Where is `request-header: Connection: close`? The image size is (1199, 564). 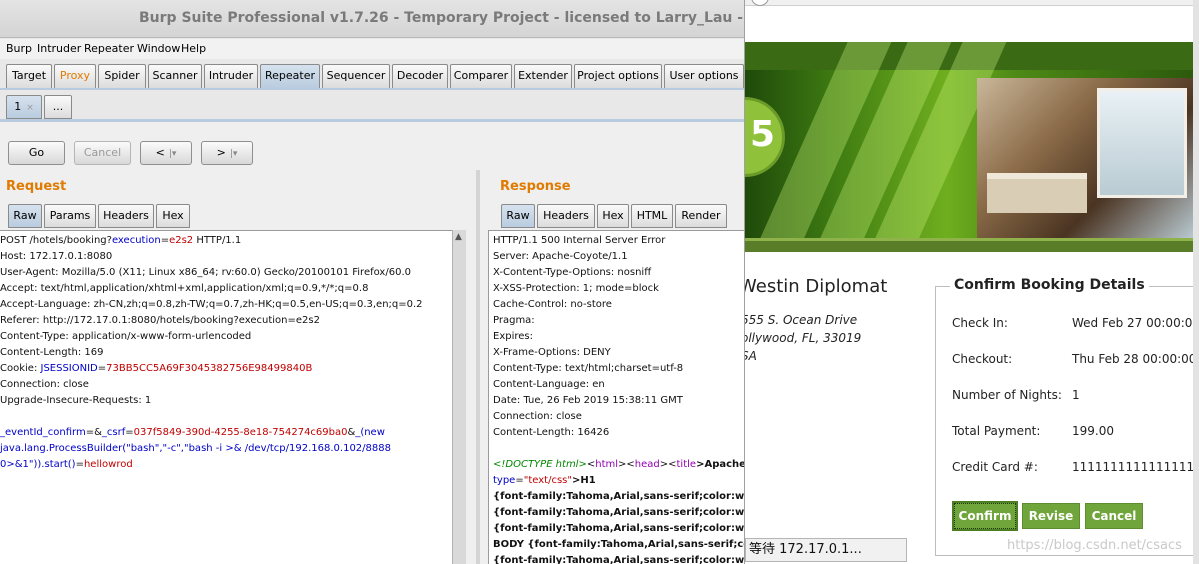 request-header: Connection: close is located at coordinates (44, 384).